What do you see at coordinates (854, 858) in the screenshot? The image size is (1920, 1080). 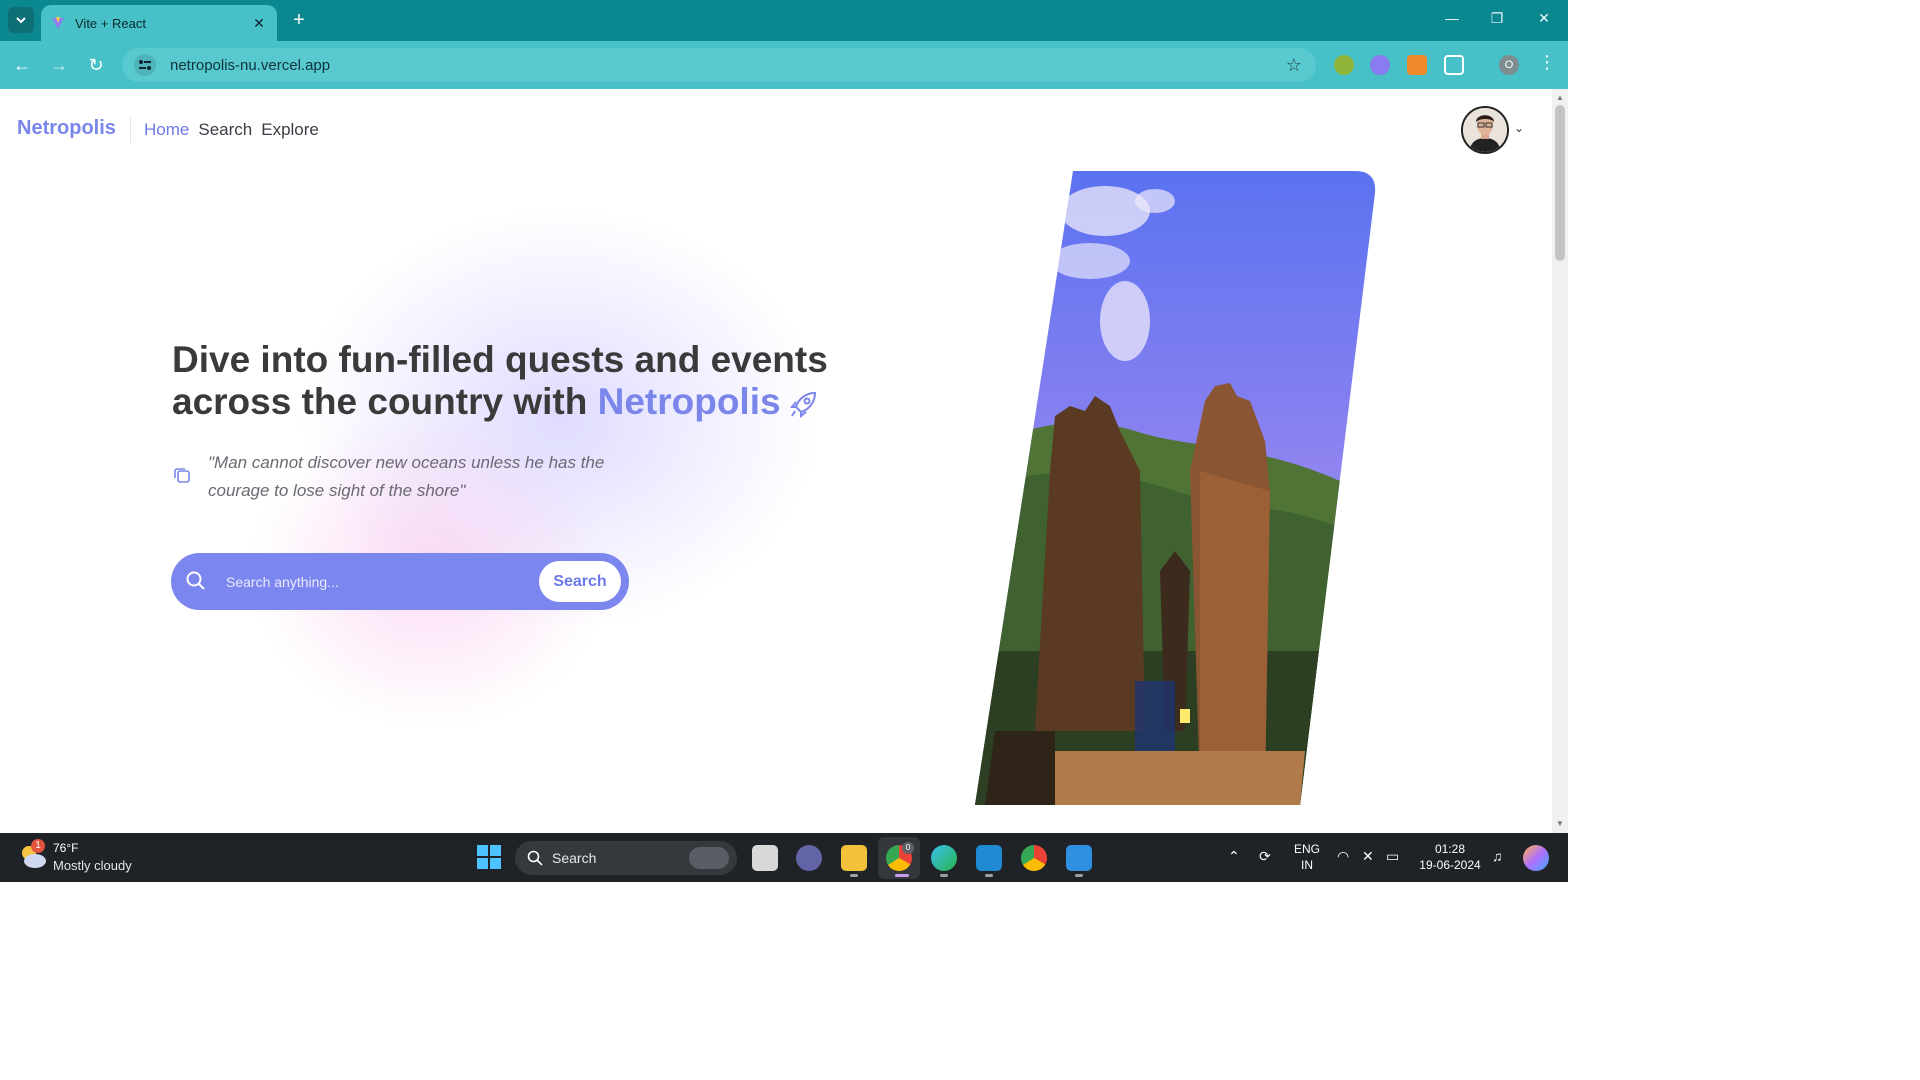 I see `file-explorer-icon` at bounding box center [854, 858].